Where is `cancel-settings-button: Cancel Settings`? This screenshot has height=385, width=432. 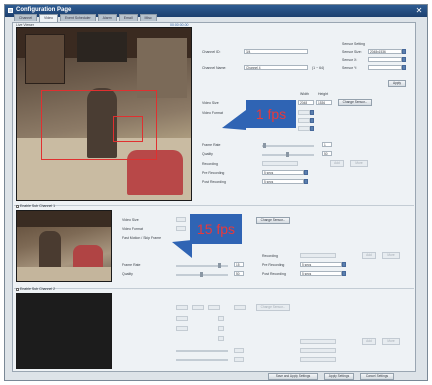 cancel-settings-button: Cancel Settings is located at coordinates (377, 376).